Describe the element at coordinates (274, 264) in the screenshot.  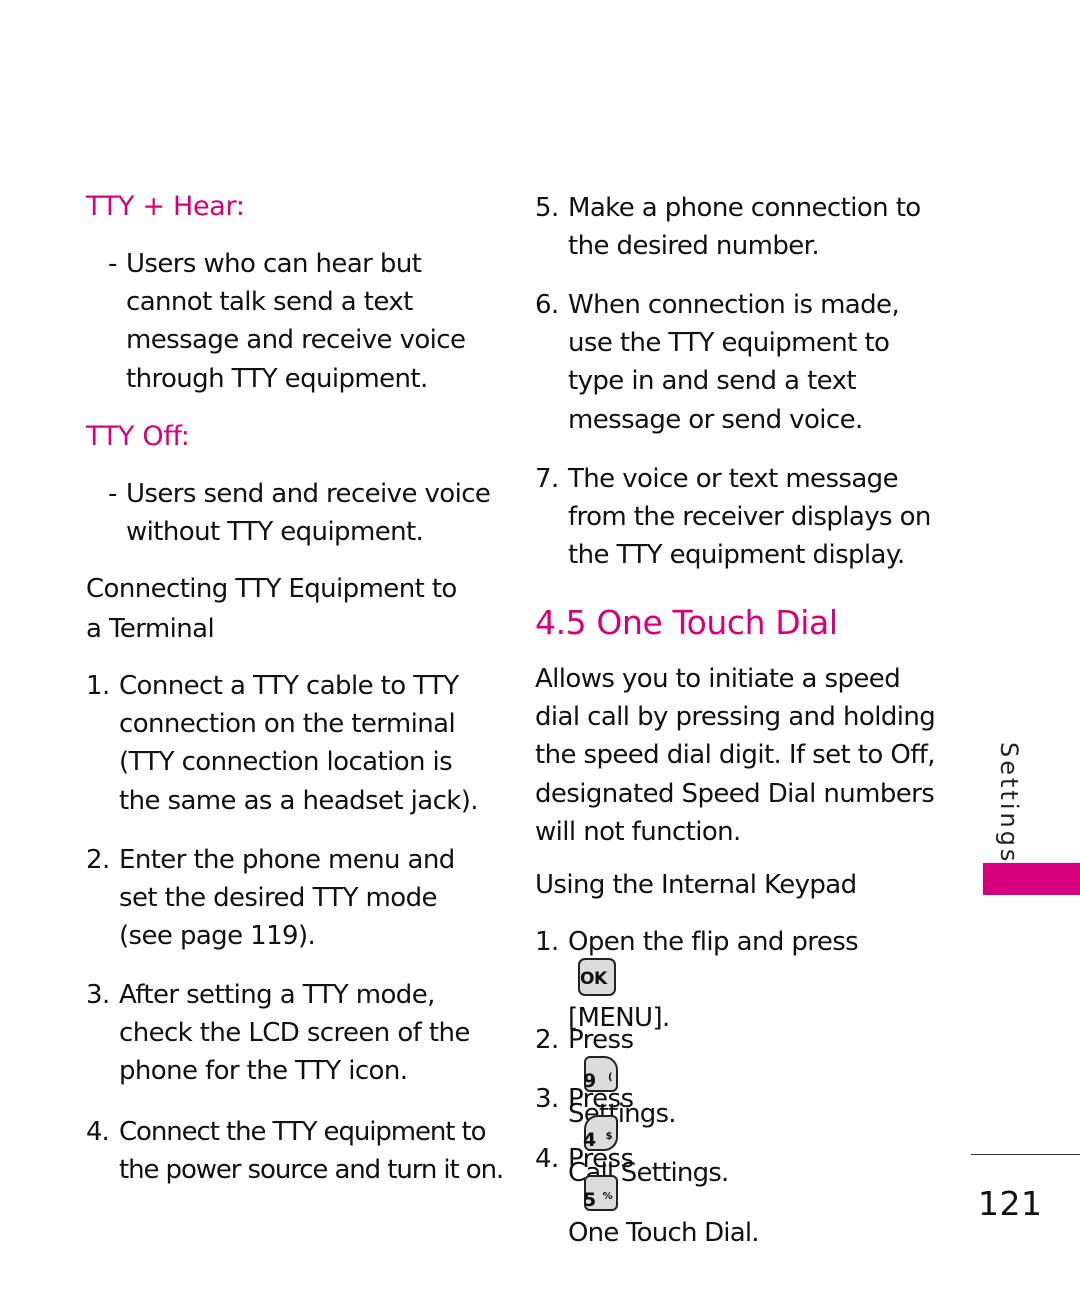
I see `text-line: Users who can hear but` at that location.